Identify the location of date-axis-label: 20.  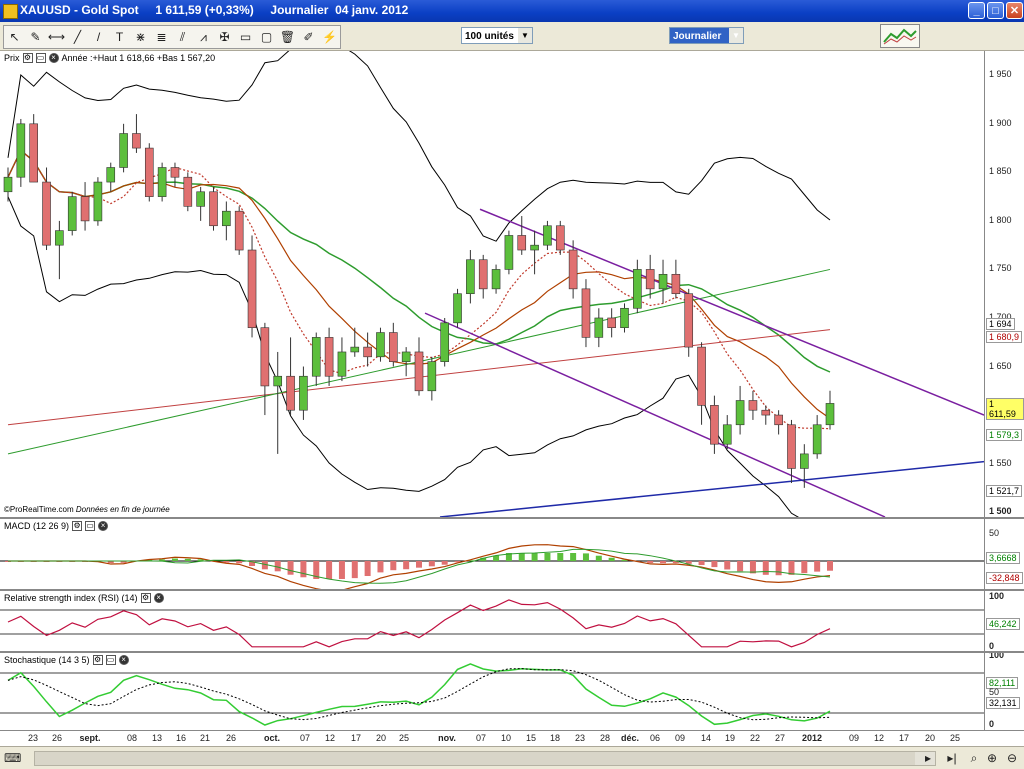
(930, 738).